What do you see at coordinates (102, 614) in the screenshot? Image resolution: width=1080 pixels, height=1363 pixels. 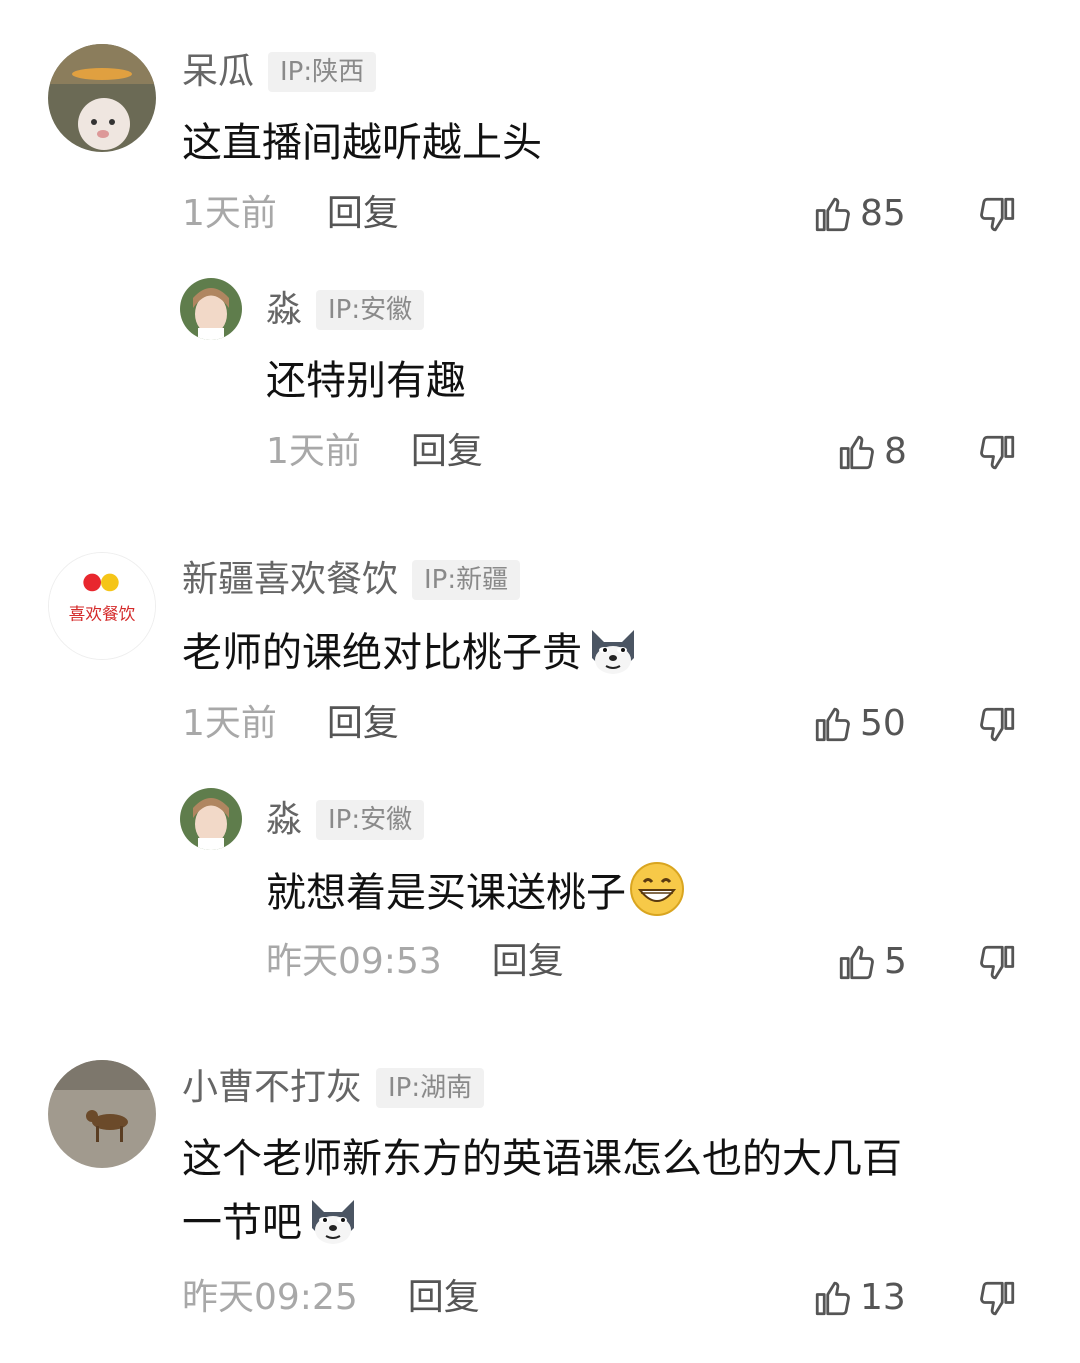 I see `avatar-logo-text: 喜欢餐饮` at bounding box center [102, 614].